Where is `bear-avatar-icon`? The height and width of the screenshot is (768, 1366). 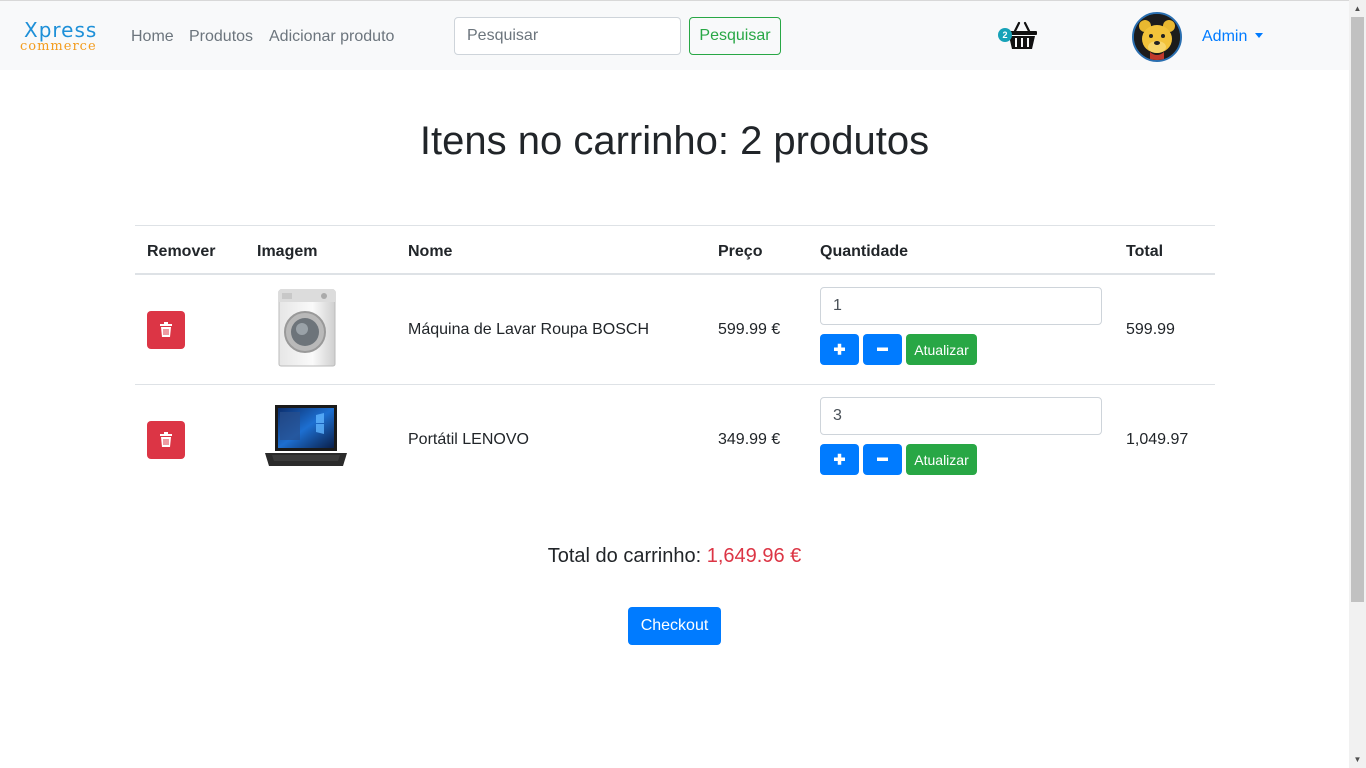
bear-avatar-icon is located at coordinates (1157, 37).